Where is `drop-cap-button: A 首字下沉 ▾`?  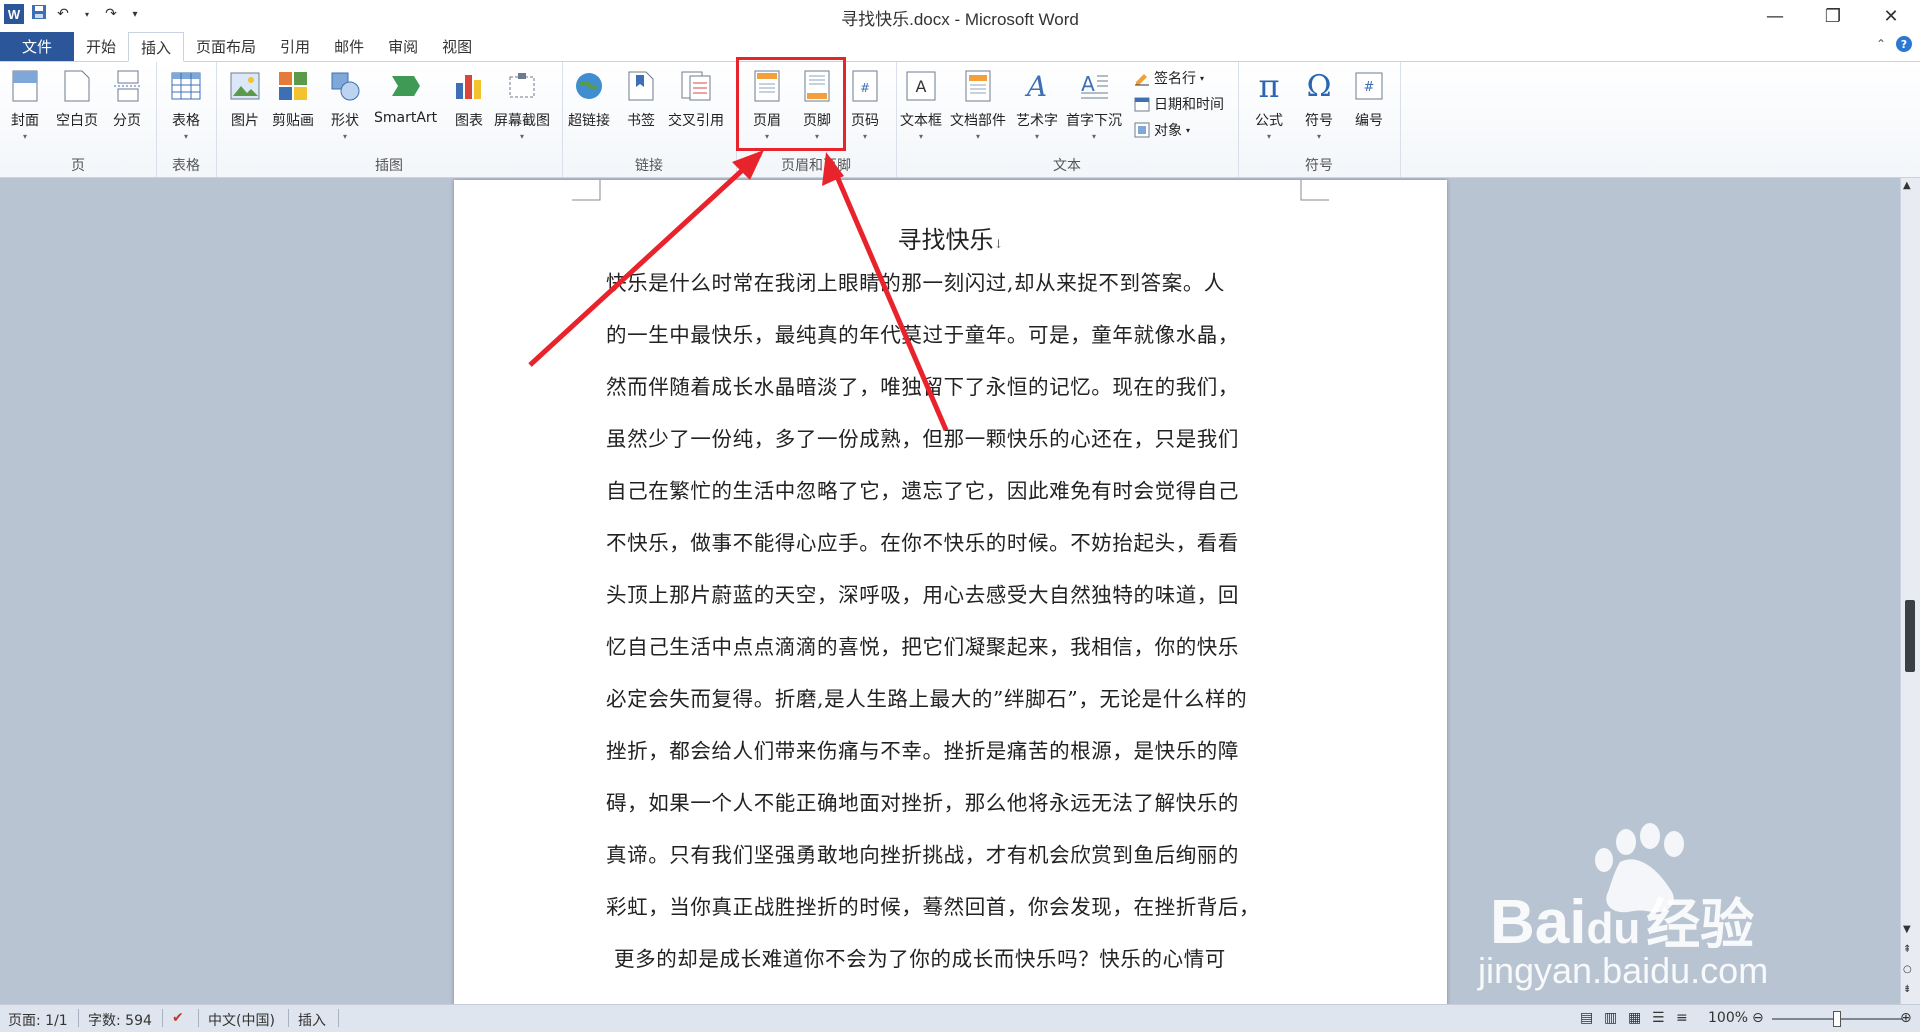
drop-cap-button: A 首字下沉 ▾ is located at coordinates (1094, 104).